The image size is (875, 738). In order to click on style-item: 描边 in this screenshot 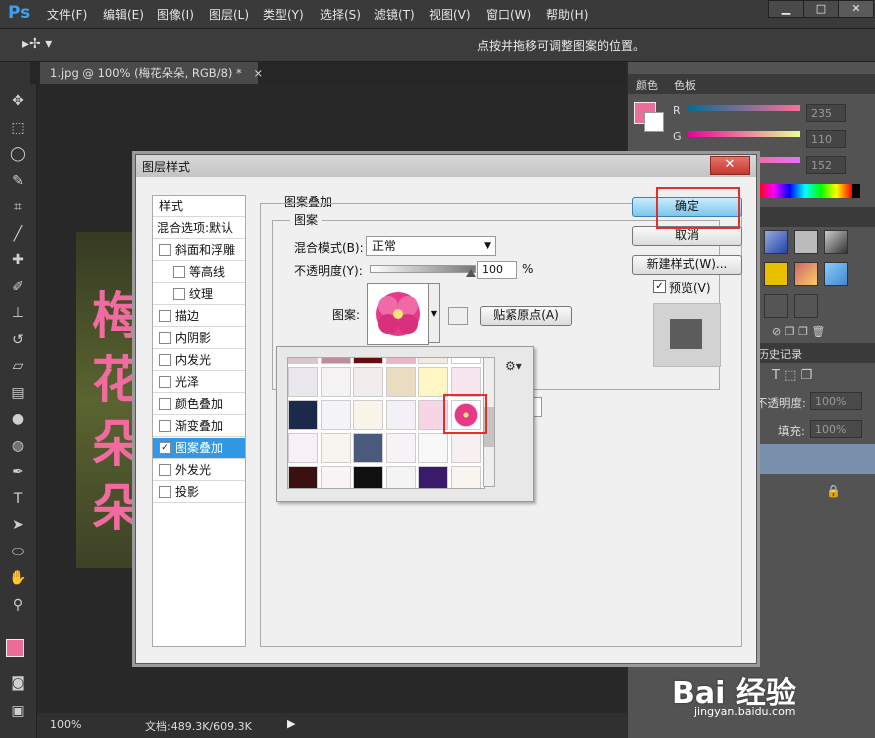, I will do `click(199, 316)`.